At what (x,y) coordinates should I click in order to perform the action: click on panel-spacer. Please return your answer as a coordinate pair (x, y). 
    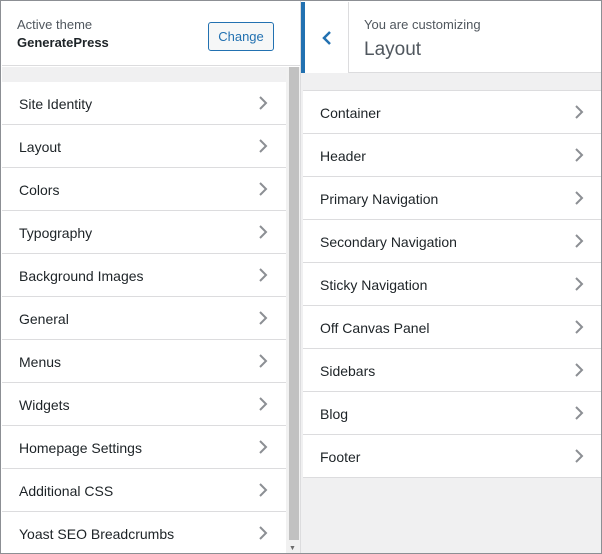
    Looking at the image, I should click on (144, 74).